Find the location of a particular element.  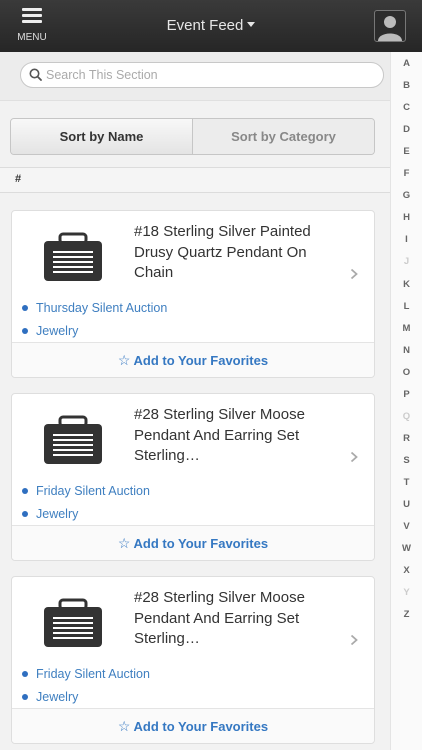

sort-segmented-control: Sort by Name Sort by Category is located at coordinates (192, 136).